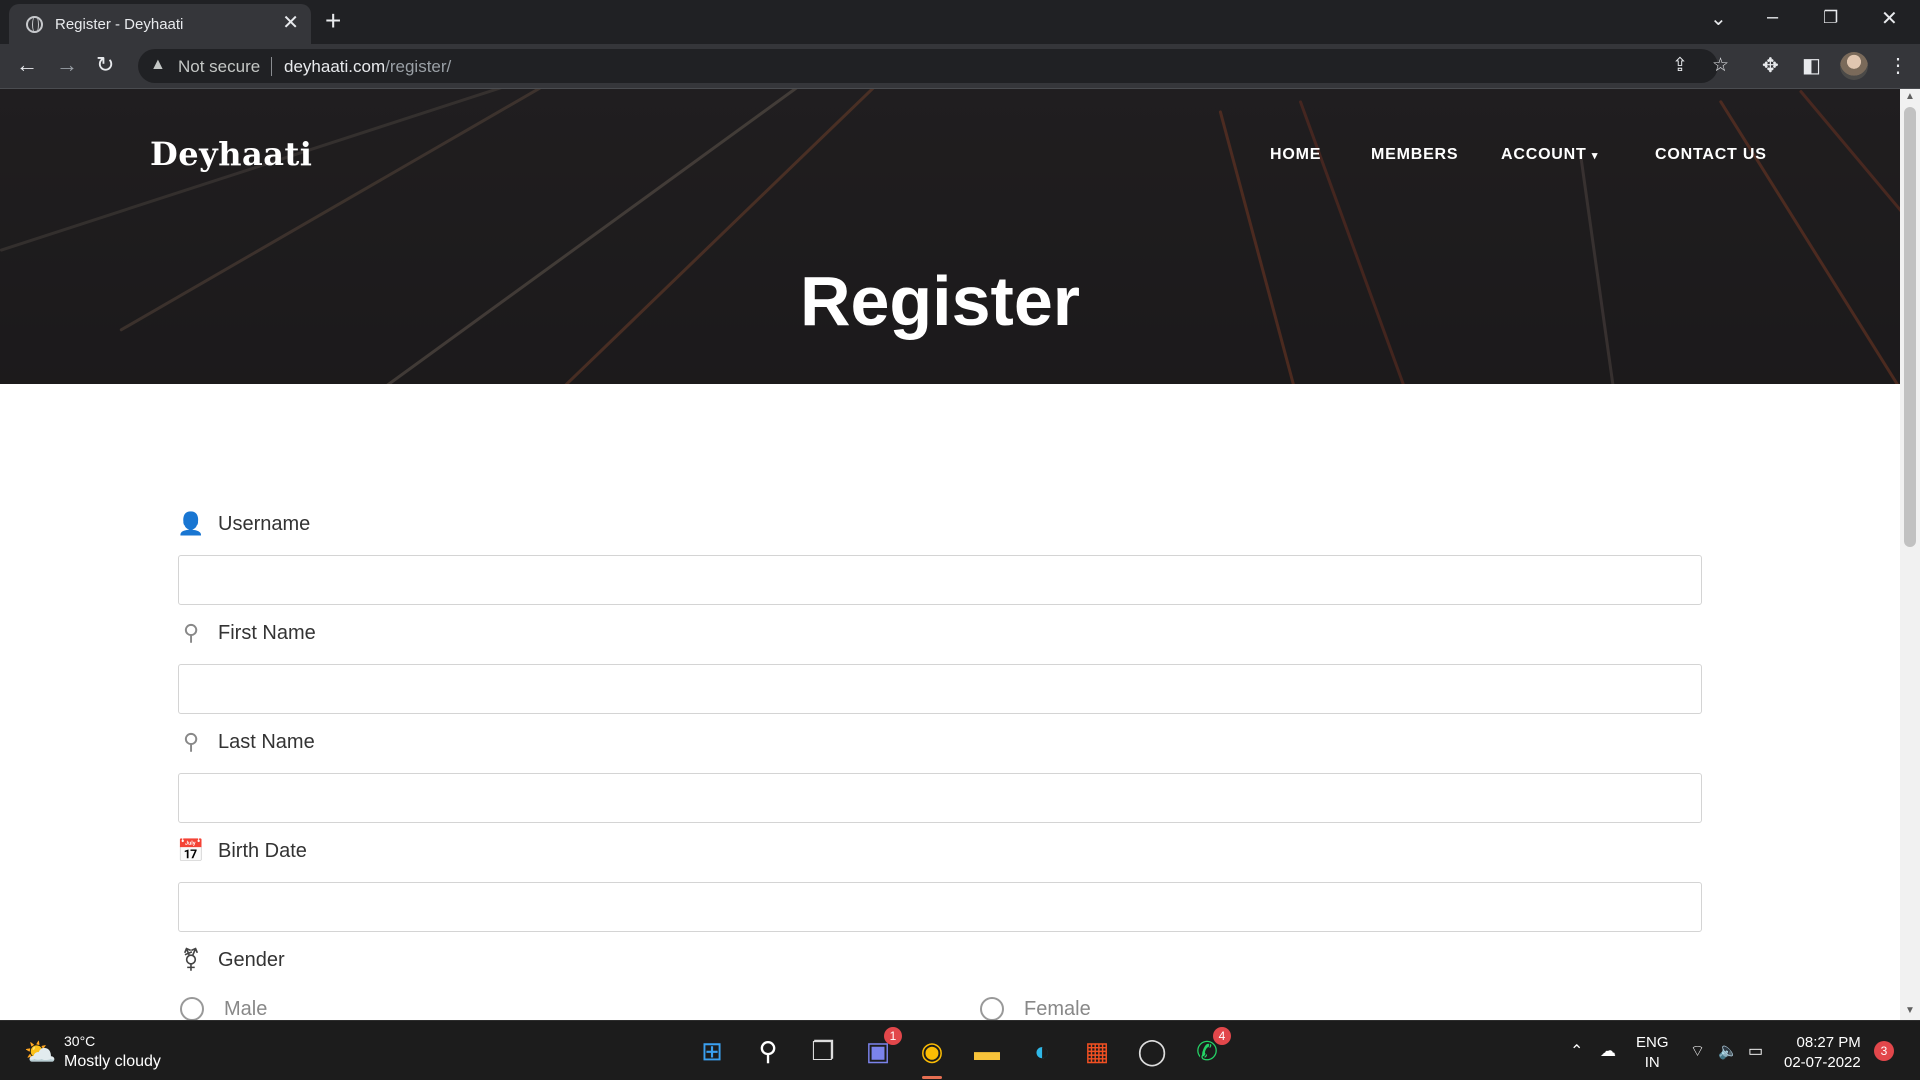 Image resolution: width=1920 pixels, height=1080 pixels. Describe the element at coordinates (290, 23) in the screenshot. I see `close-tab-icon: ✕` at that location.